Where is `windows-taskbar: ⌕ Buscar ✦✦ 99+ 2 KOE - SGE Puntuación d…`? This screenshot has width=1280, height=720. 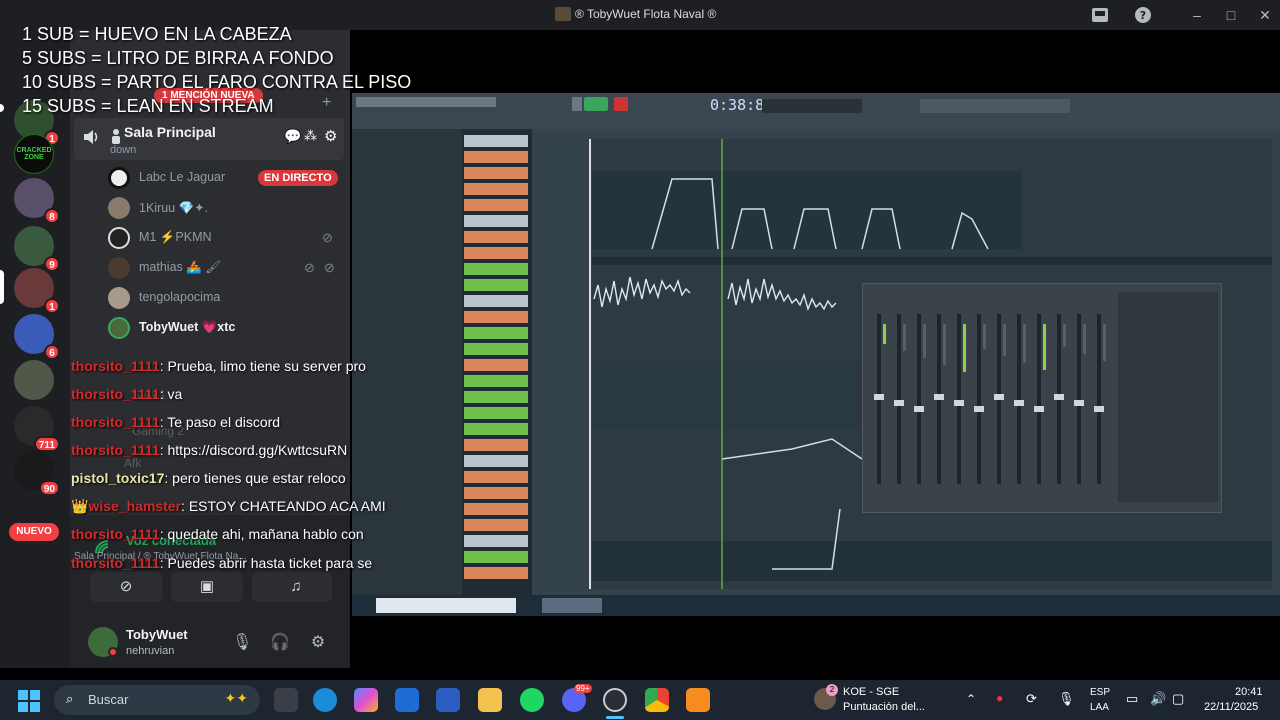 windows-taskbar: ⌕ Buscar ✦✦ 99+ 2 KOE - SGE Puntuación d… is located at coordinates (640, 700).